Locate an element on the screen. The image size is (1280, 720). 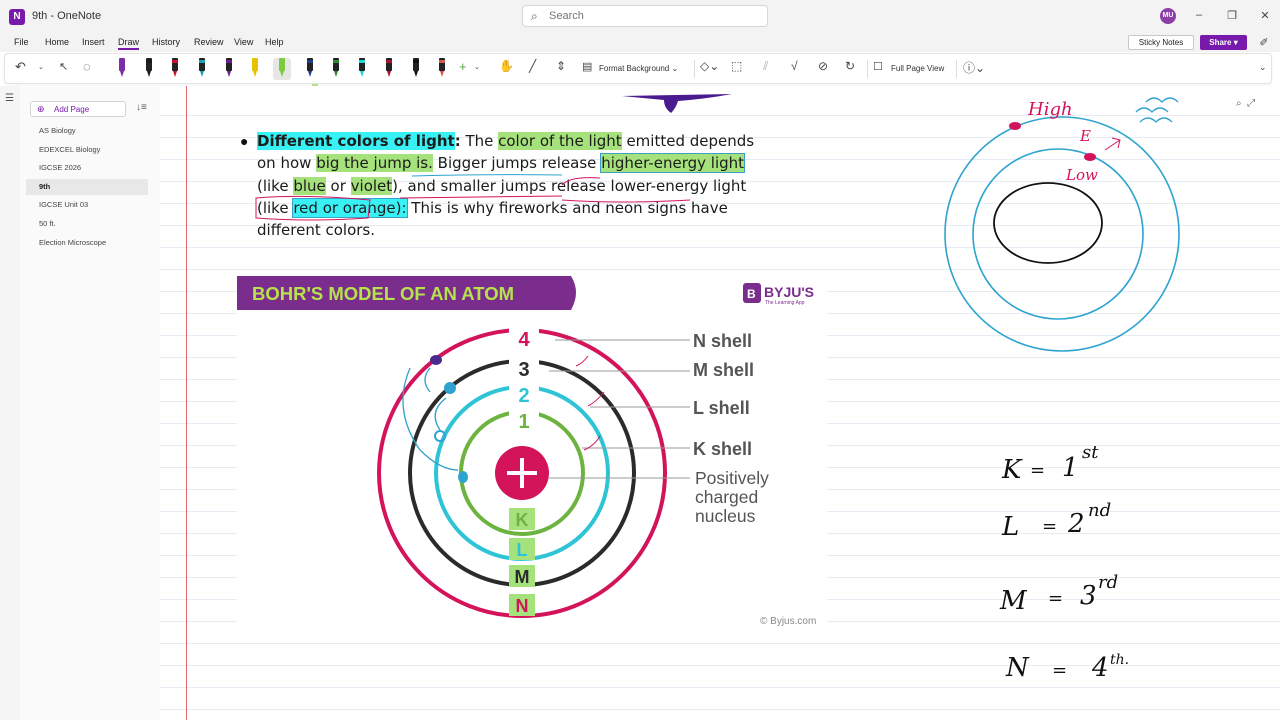
pen-12-button is located at coordinates (416, 69).